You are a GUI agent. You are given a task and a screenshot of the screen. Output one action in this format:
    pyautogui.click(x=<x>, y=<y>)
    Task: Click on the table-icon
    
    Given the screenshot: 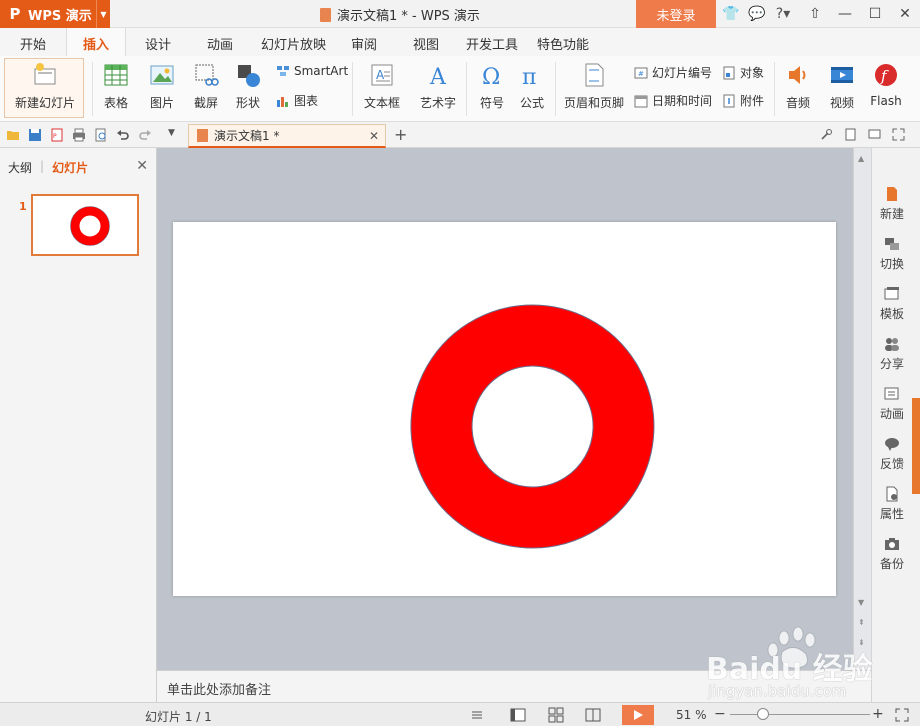 What is the action you would take?
    pyautogui.click(x=116, y=75)
    